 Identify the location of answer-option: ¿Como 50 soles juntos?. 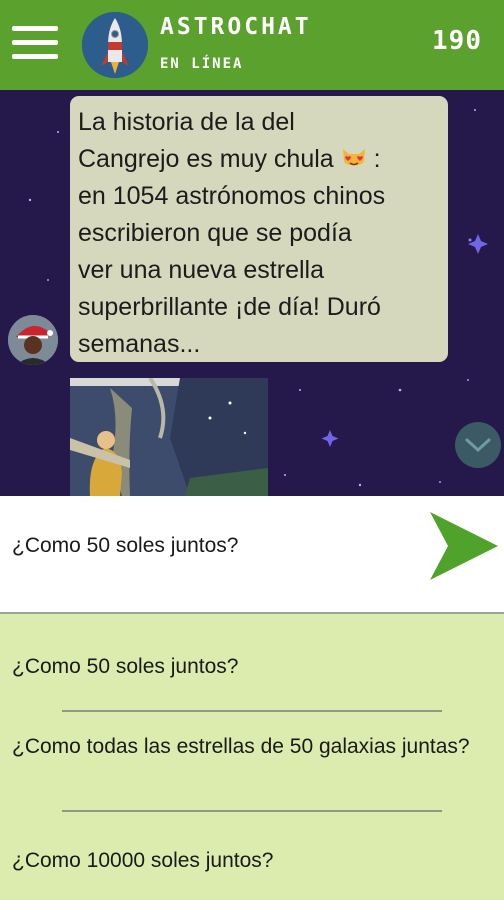
(247, 667).